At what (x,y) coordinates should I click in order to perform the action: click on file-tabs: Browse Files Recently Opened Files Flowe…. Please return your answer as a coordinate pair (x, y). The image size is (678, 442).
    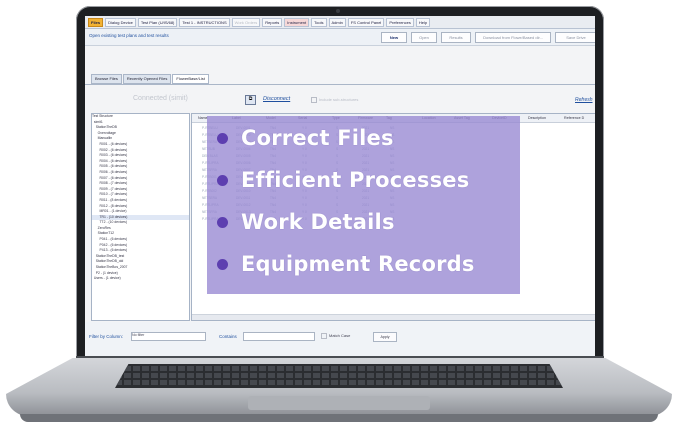
    Looking at the image, I should click on (340, 79).